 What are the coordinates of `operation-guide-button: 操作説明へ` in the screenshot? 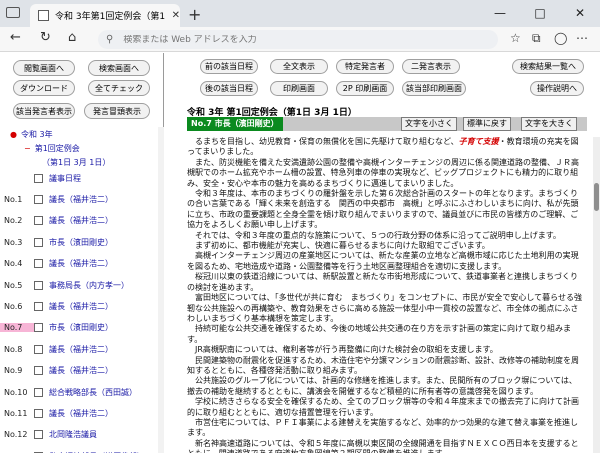 It's located at (557, 88).